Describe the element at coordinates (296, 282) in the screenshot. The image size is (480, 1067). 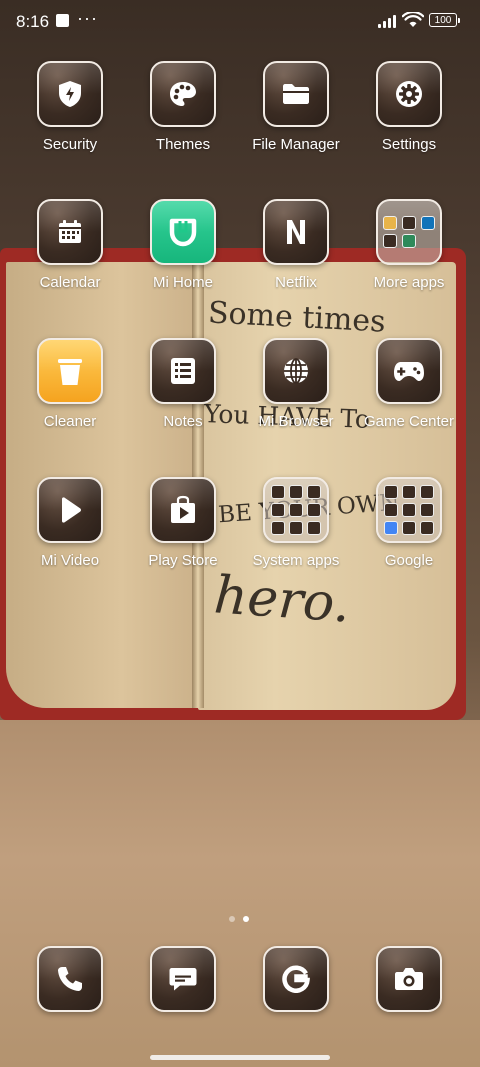
I see `app-label: Netflix` at that location.